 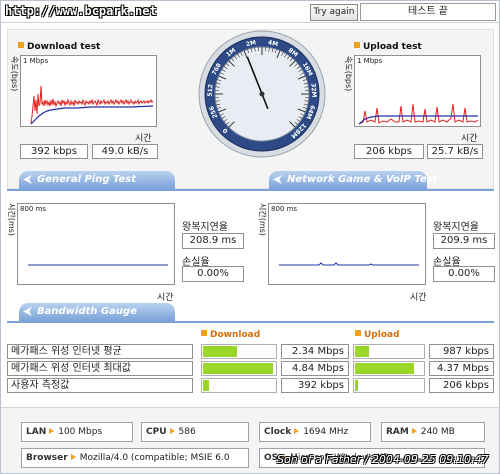 What do you see at coordinates (195, 432) in the screenshot?
I see `cpu-info: CPU 586` at bounding box center [195, 432].